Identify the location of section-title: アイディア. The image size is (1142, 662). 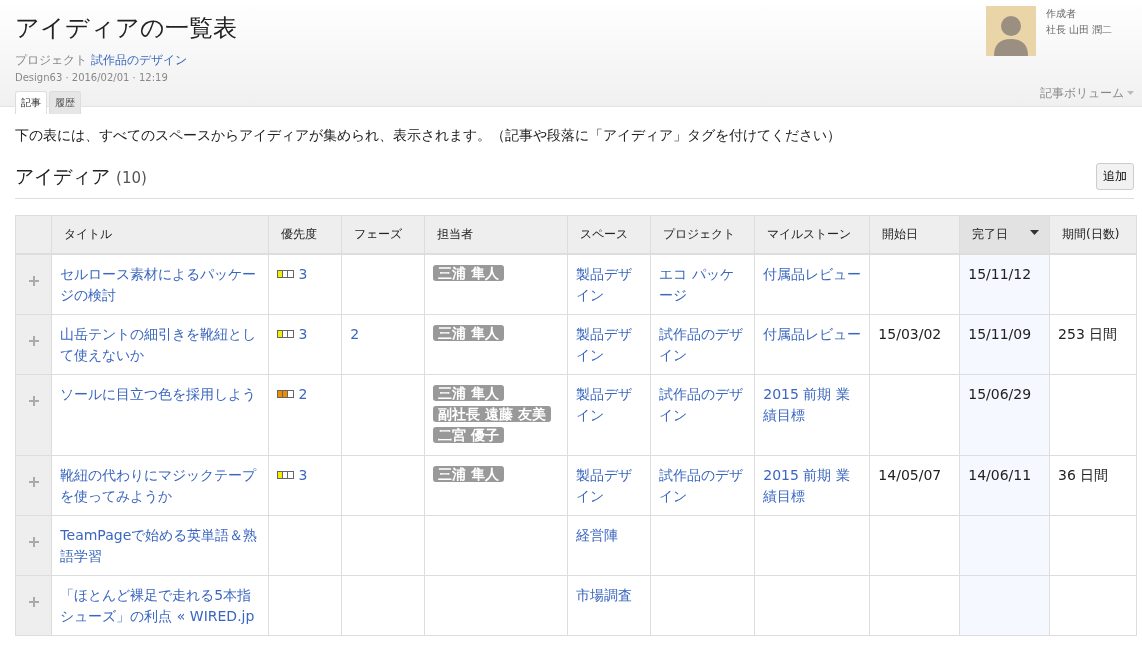
(62, 176).